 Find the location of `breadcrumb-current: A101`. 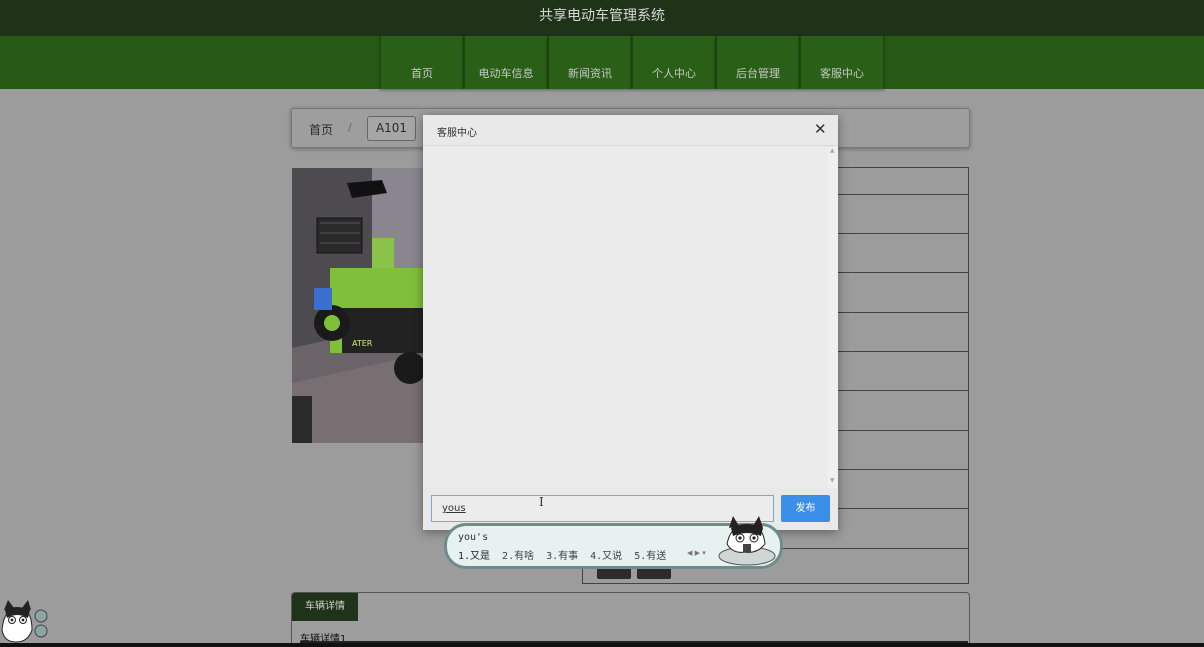

breadcrumb-current: A101 is located at coordinates (391, 128).